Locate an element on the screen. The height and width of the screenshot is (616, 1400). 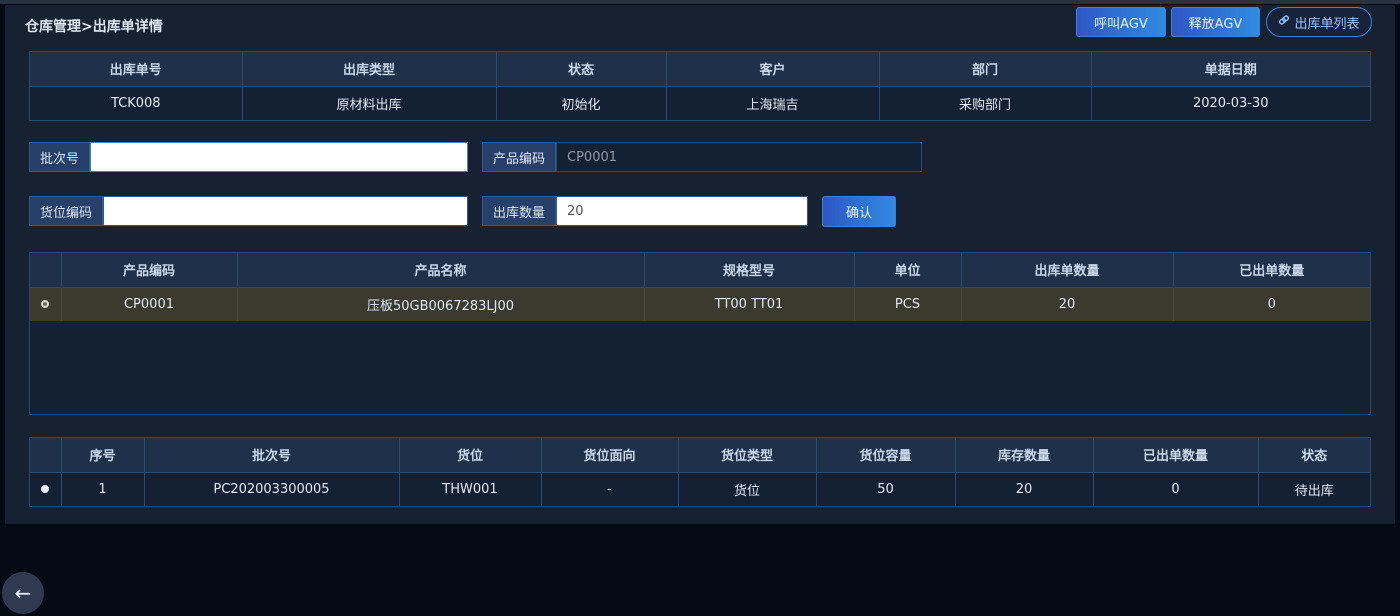
stock-capacity: 50 is located at coordinates (886, 489).